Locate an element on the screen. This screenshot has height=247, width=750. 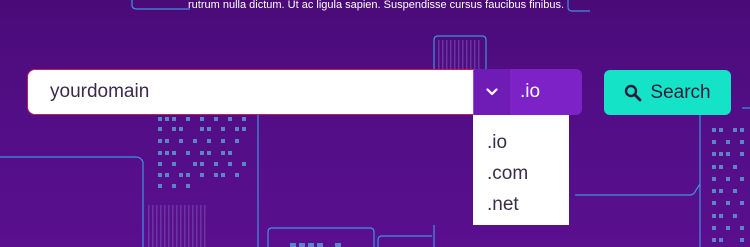
tld-selected-value: .io is located at coordinates (530, 91).